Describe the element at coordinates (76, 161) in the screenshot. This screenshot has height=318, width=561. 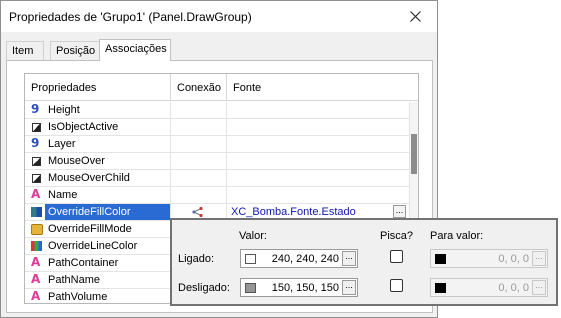
I see `property-name: MouseOver` at that location.